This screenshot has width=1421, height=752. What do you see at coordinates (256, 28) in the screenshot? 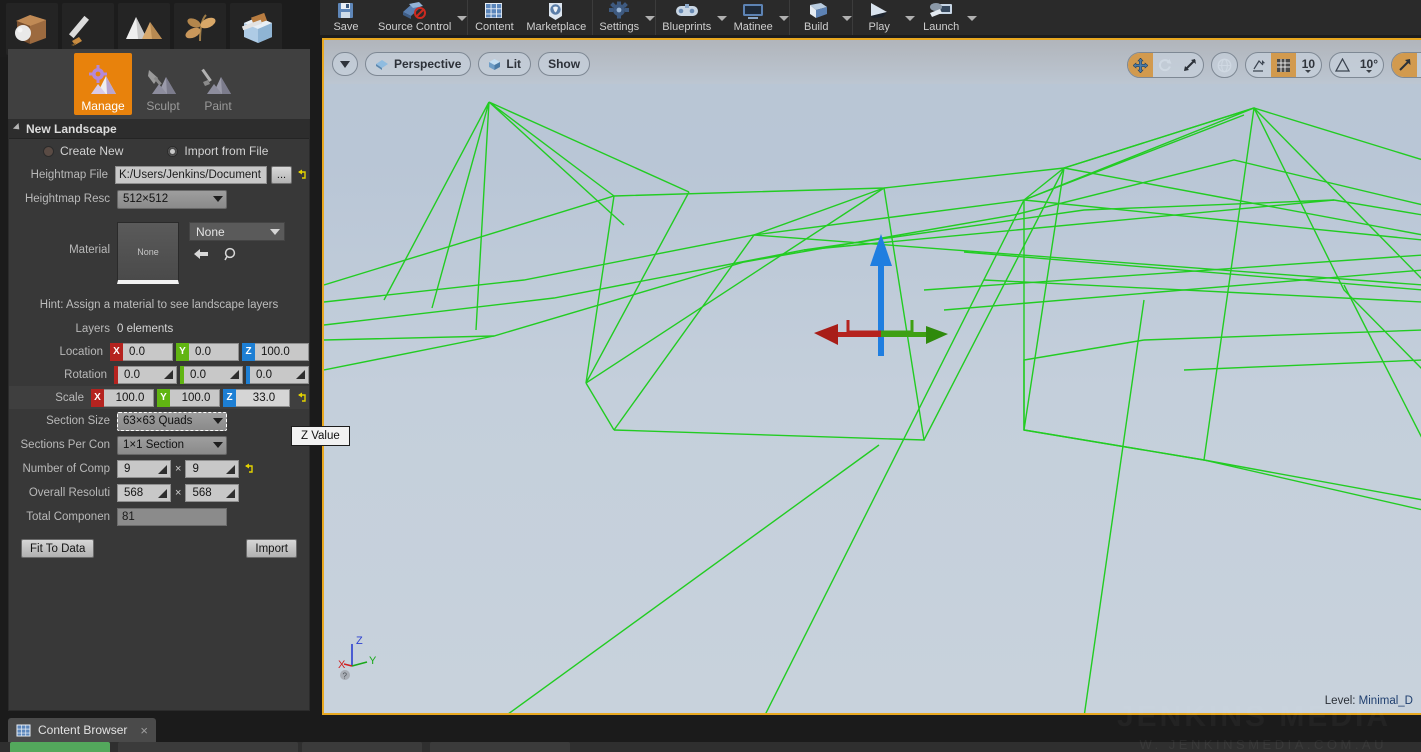
I see `geometry-editing-mode-button` at bounding box center [256, 28].